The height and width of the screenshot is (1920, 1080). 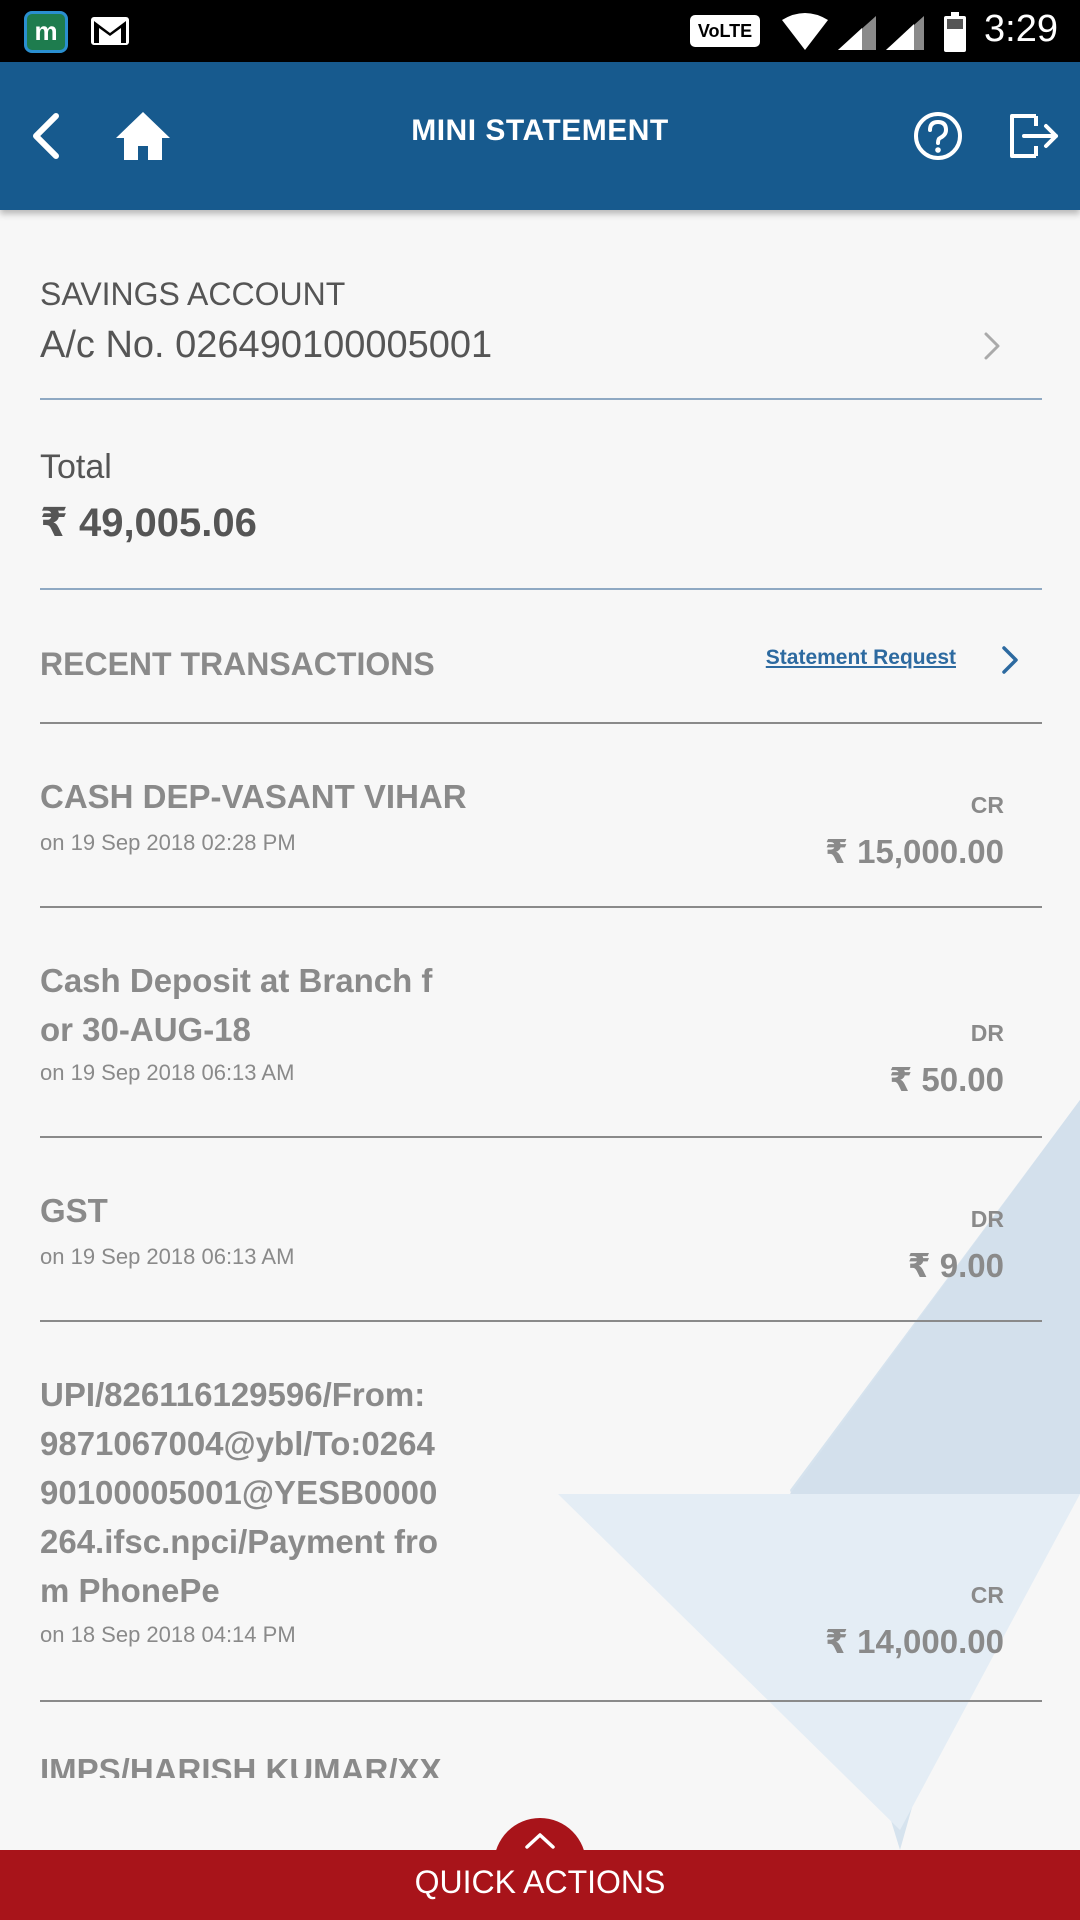 I want to click on total-balance: Total ₹ 49,005.06, so click(x=541, y=495).